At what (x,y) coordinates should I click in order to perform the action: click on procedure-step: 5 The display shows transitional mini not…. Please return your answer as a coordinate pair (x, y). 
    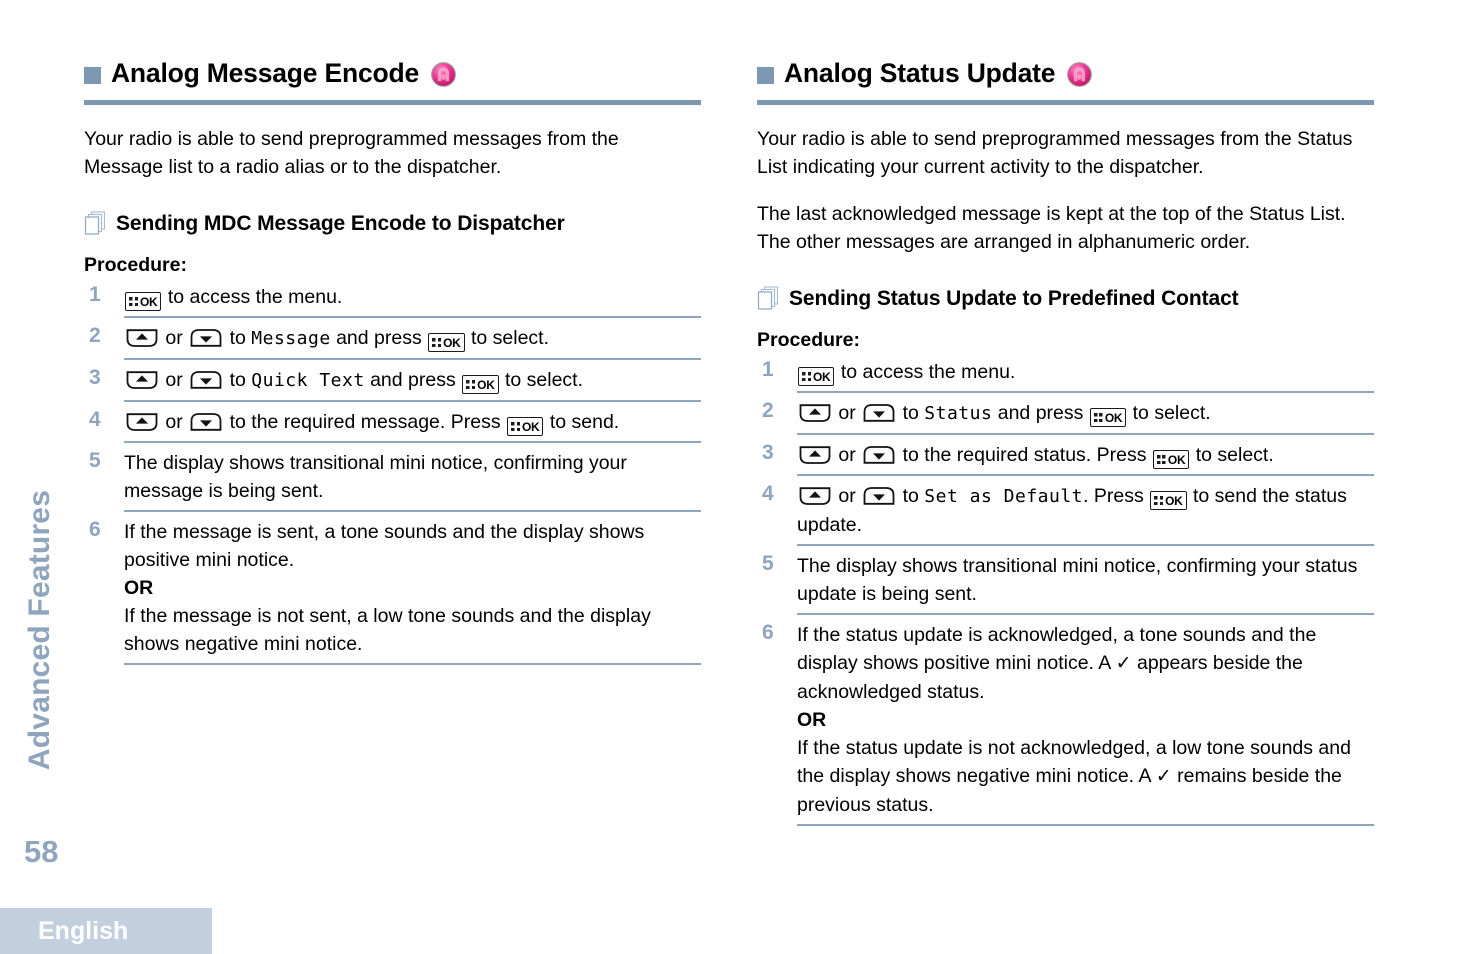
    Looking at the image, I should click on (1065, 583).